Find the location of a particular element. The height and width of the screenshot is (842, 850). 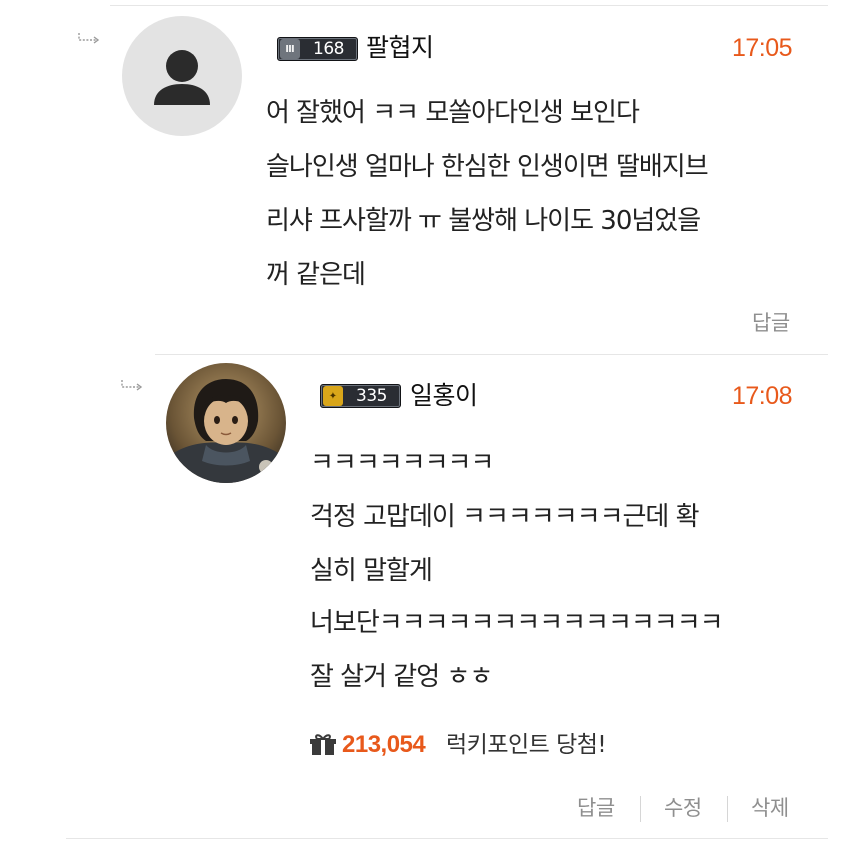

rank-emblem-icon: ✦ is located at coordinates (333, 396).